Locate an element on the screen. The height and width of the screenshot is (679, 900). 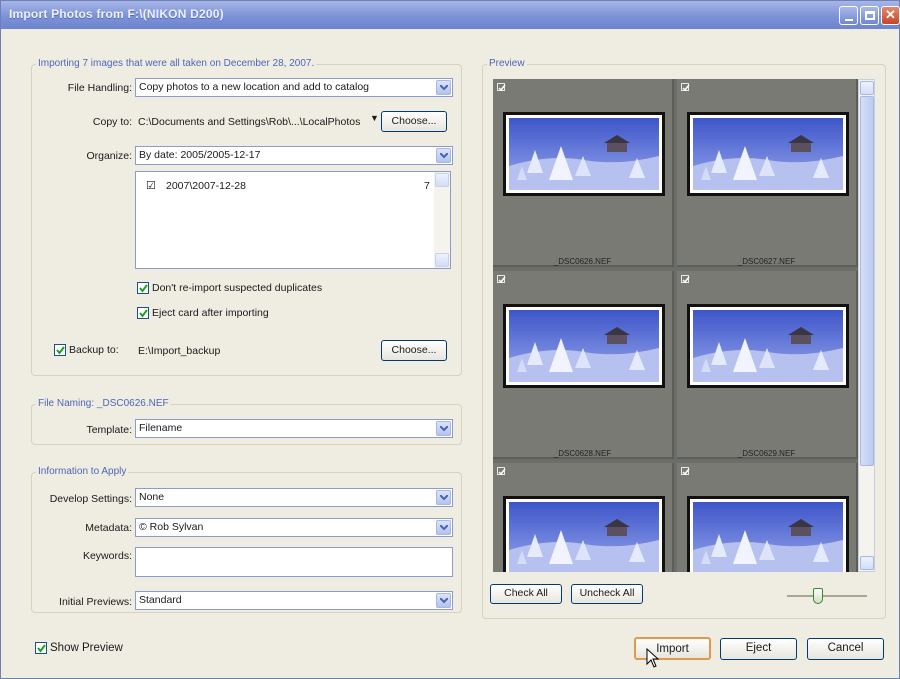
copy-to-label: Copy to: is located at coordinates (112, 122).